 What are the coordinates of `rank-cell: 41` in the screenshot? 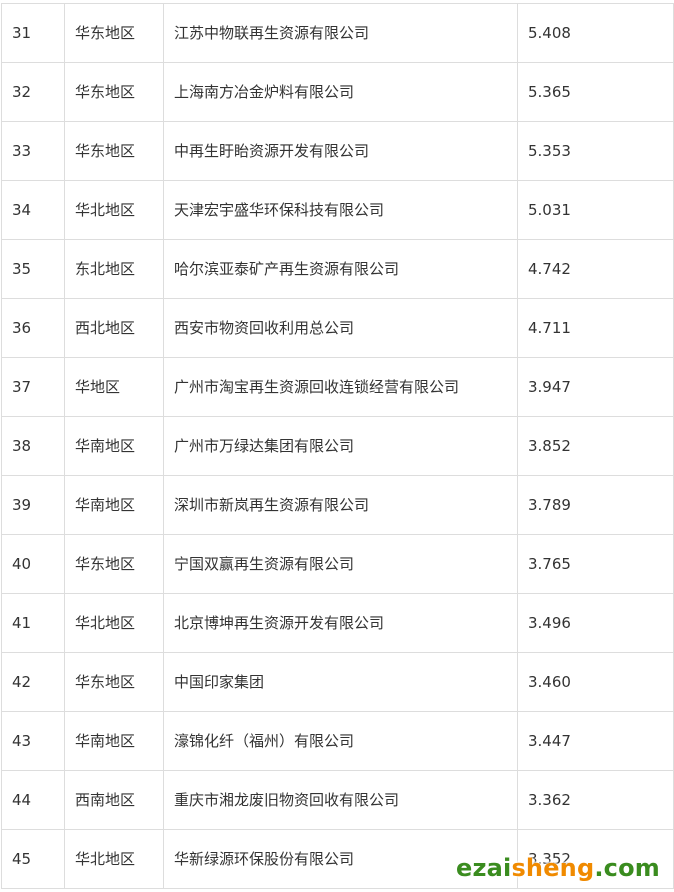 It's located at (33, 623).